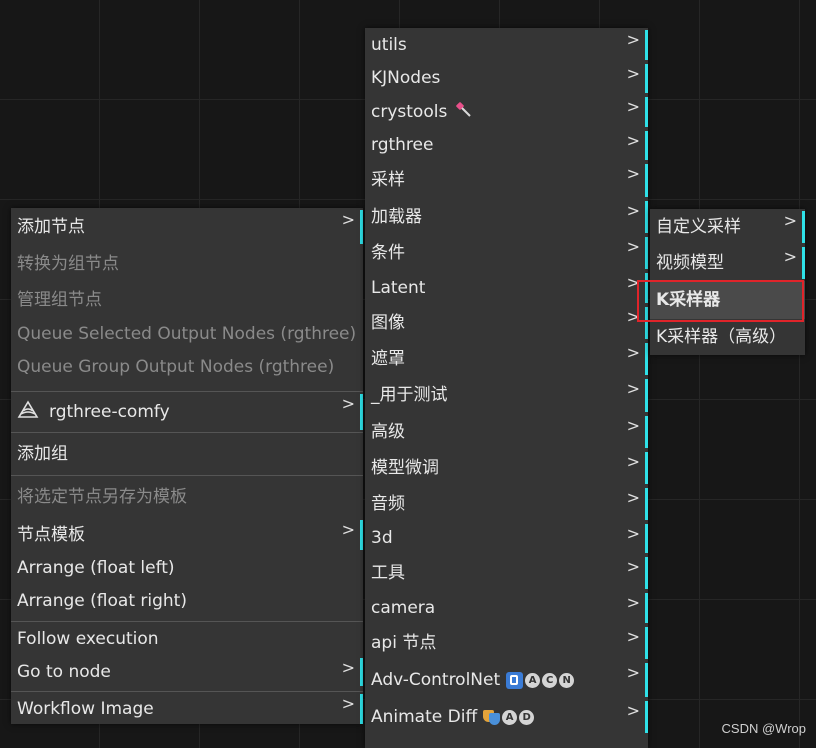 The width and height of the screenshot is (816, 748). Describe the element at coordinates (506, 717) in the screenshot. I see `menu-item-animate-diff: Animate Diff A D >` at that location.